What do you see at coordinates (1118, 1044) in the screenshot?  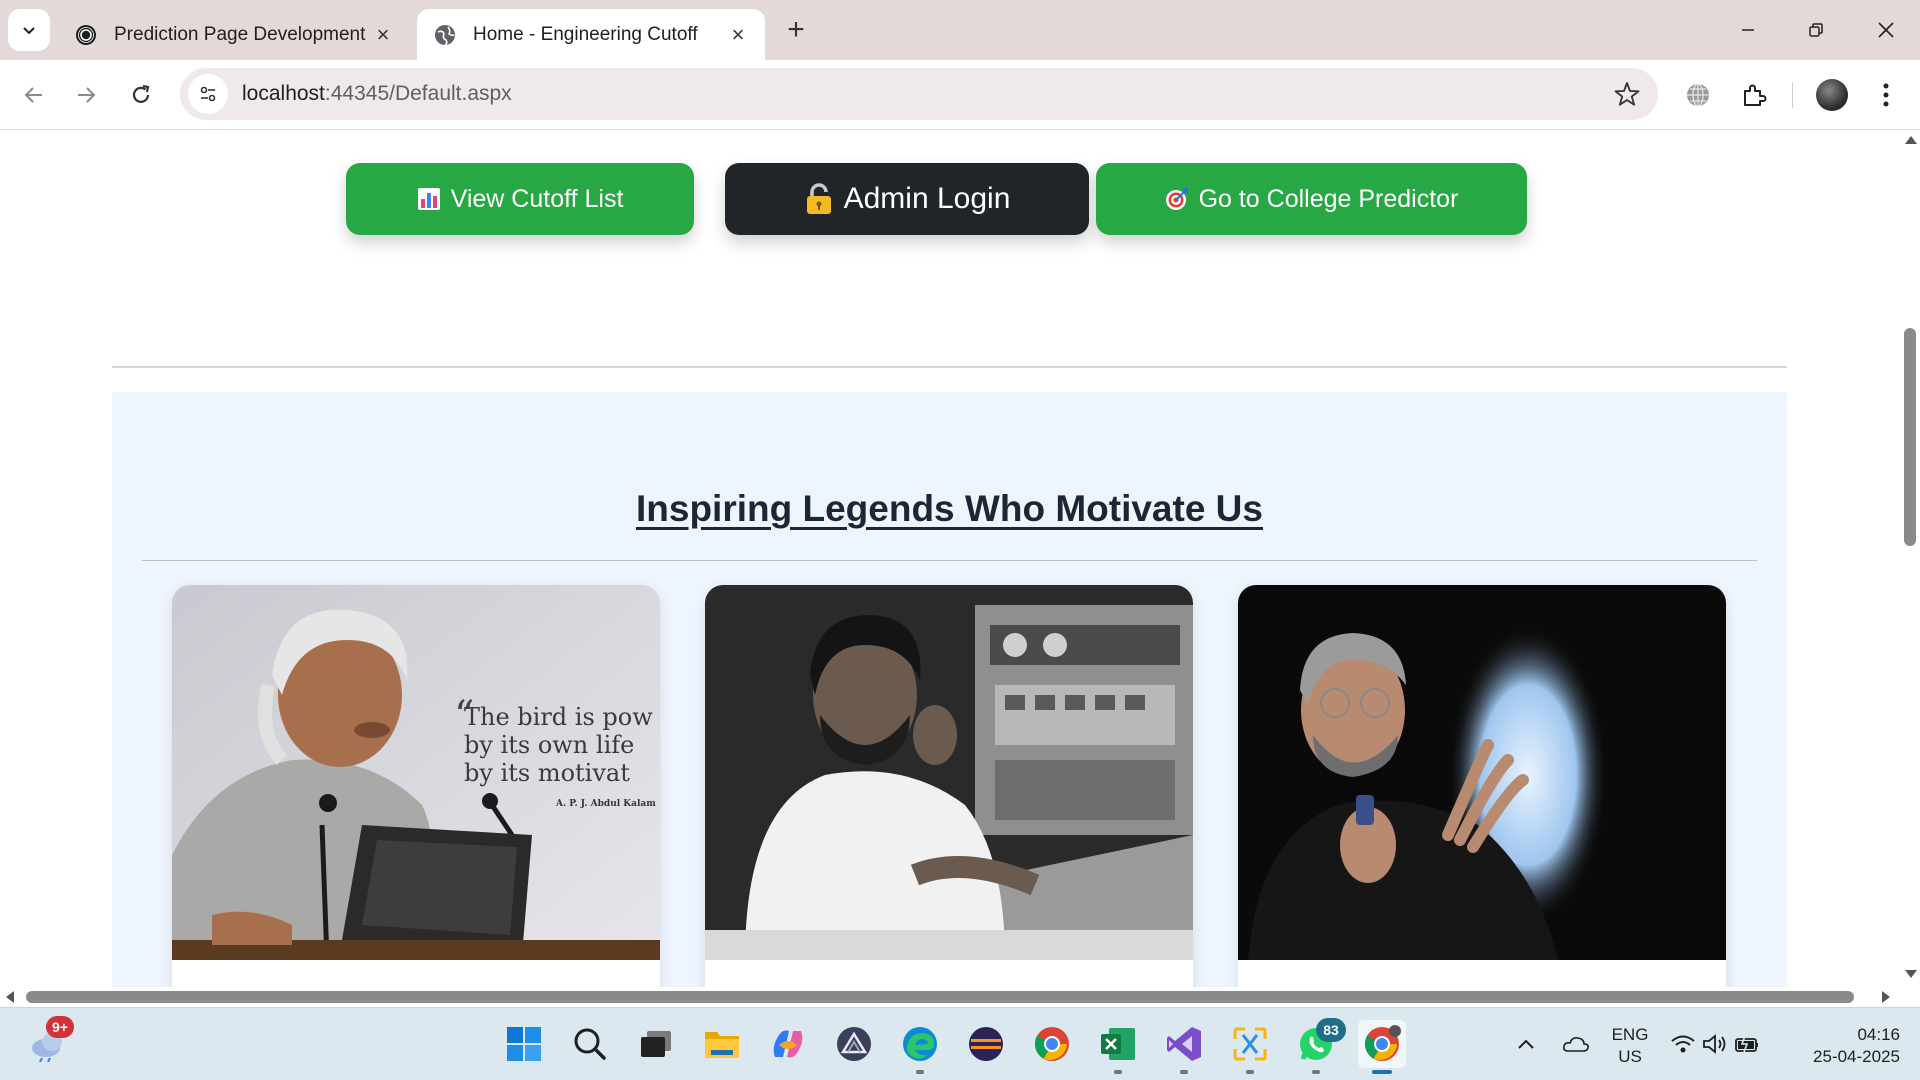 I see `excel-icon` at bounding box center [1118, 1044].